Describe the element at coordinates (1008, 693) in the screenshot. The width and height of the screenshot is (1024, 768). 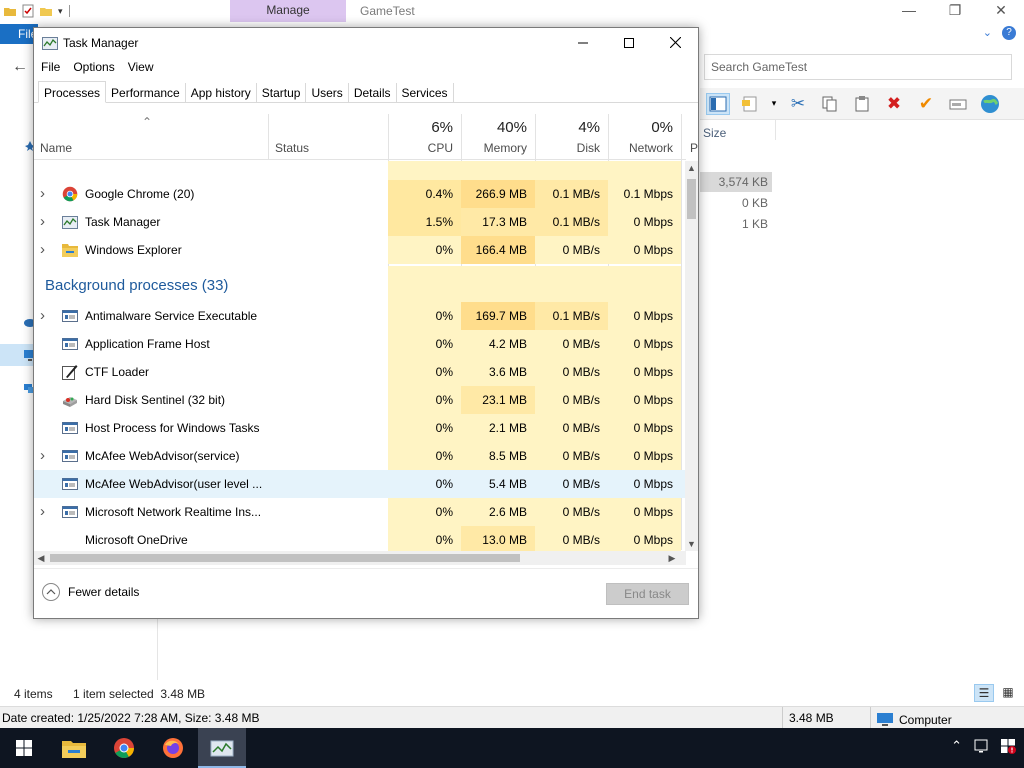
I see `large-icons-view-icon: ▦` at that location.